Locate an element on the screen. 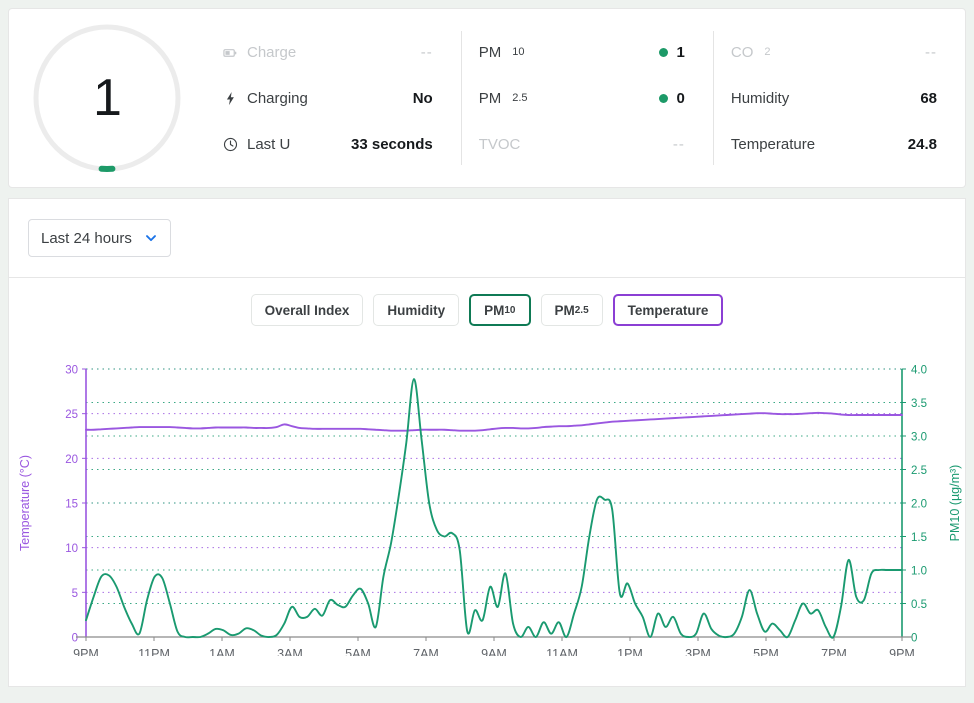  svg-text: 2.0 is located at coordinates (919, 505).